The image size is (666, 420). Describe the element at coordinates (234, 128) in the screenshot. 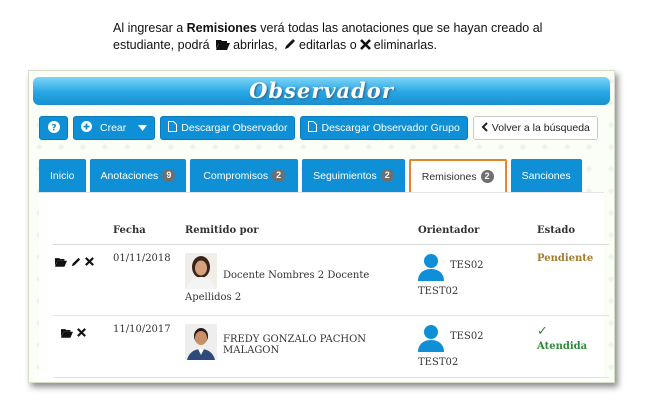

I see `descargar-observador-label: Descargar Observador` at that location.